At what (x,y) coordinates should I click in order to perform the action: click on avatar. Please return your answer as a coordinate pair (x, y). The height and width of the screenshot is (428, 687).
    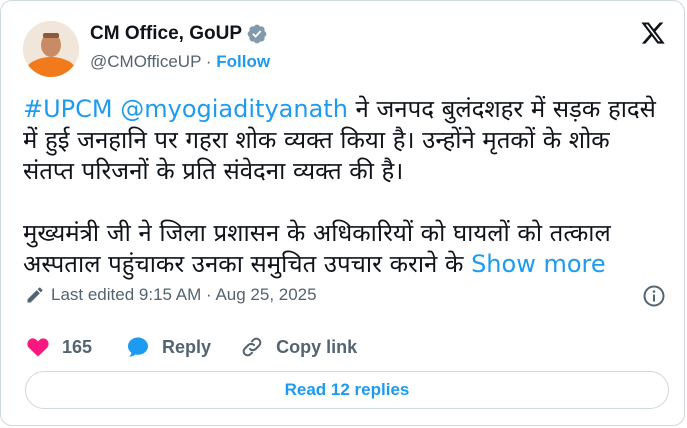
    Looking at the image, I should click on (51, 49).